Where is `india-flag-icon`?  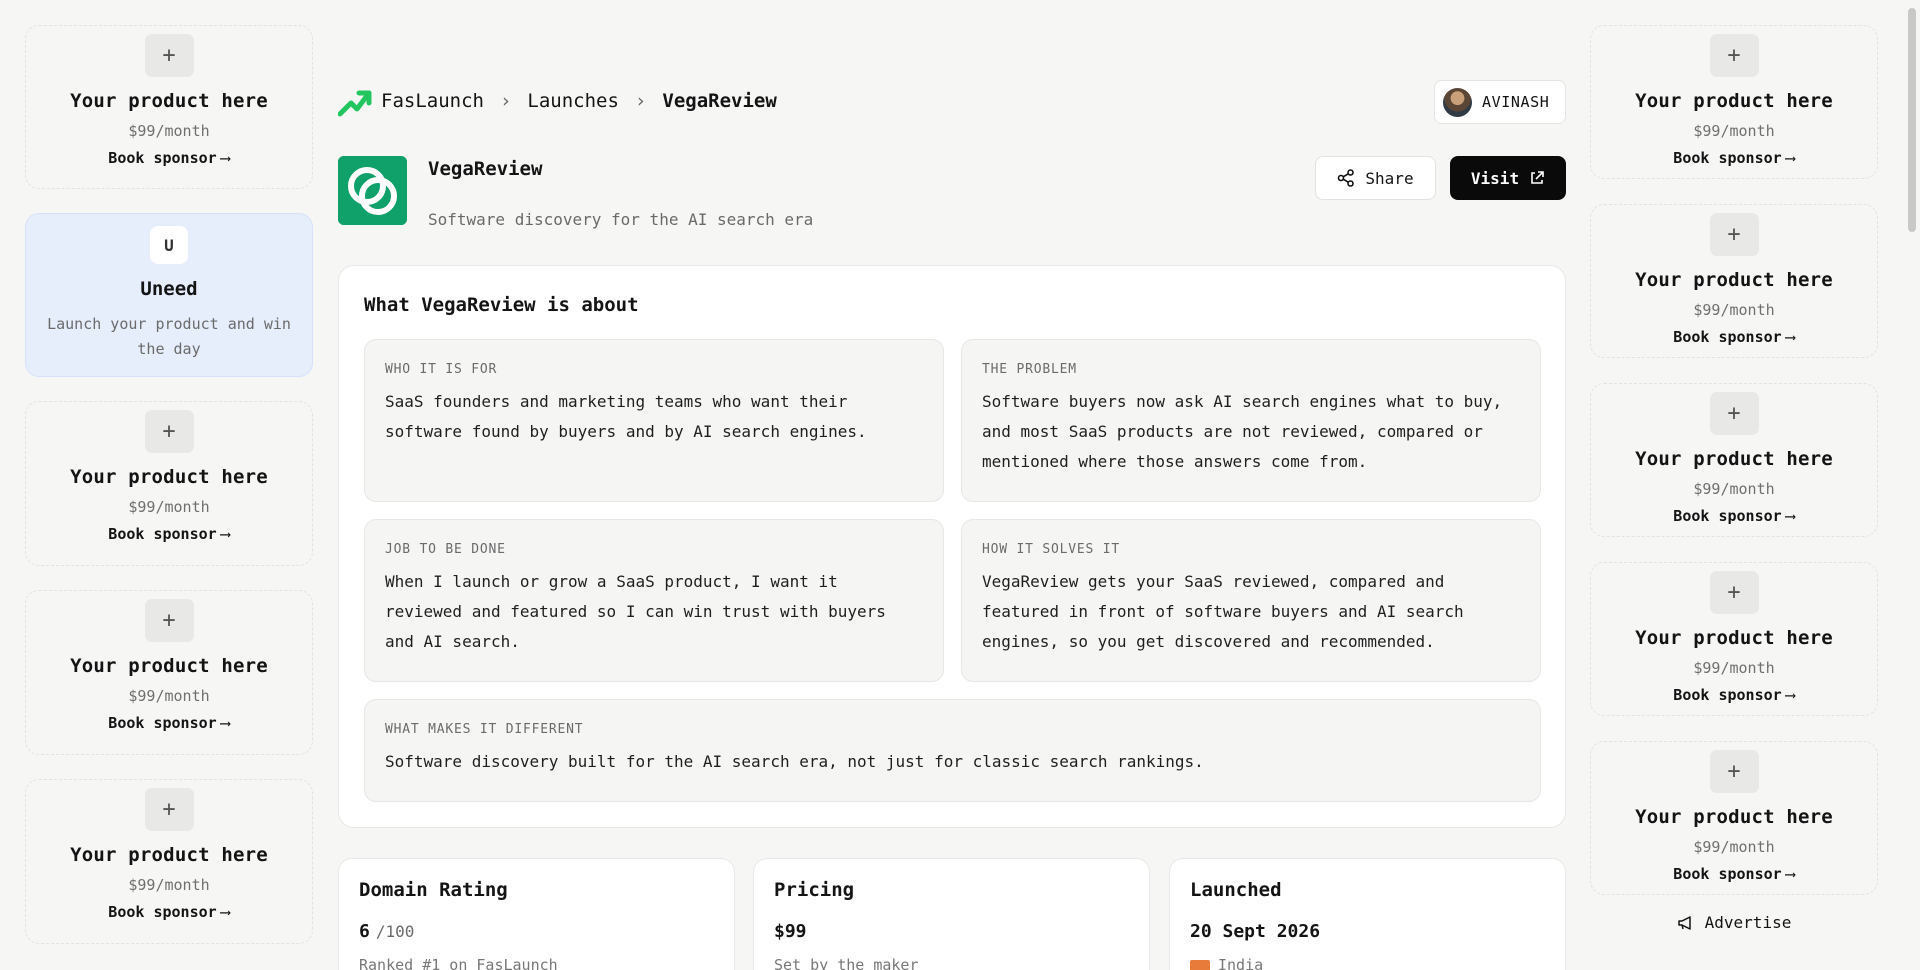 india-flag-icon is located at coordinates (1200, 964).